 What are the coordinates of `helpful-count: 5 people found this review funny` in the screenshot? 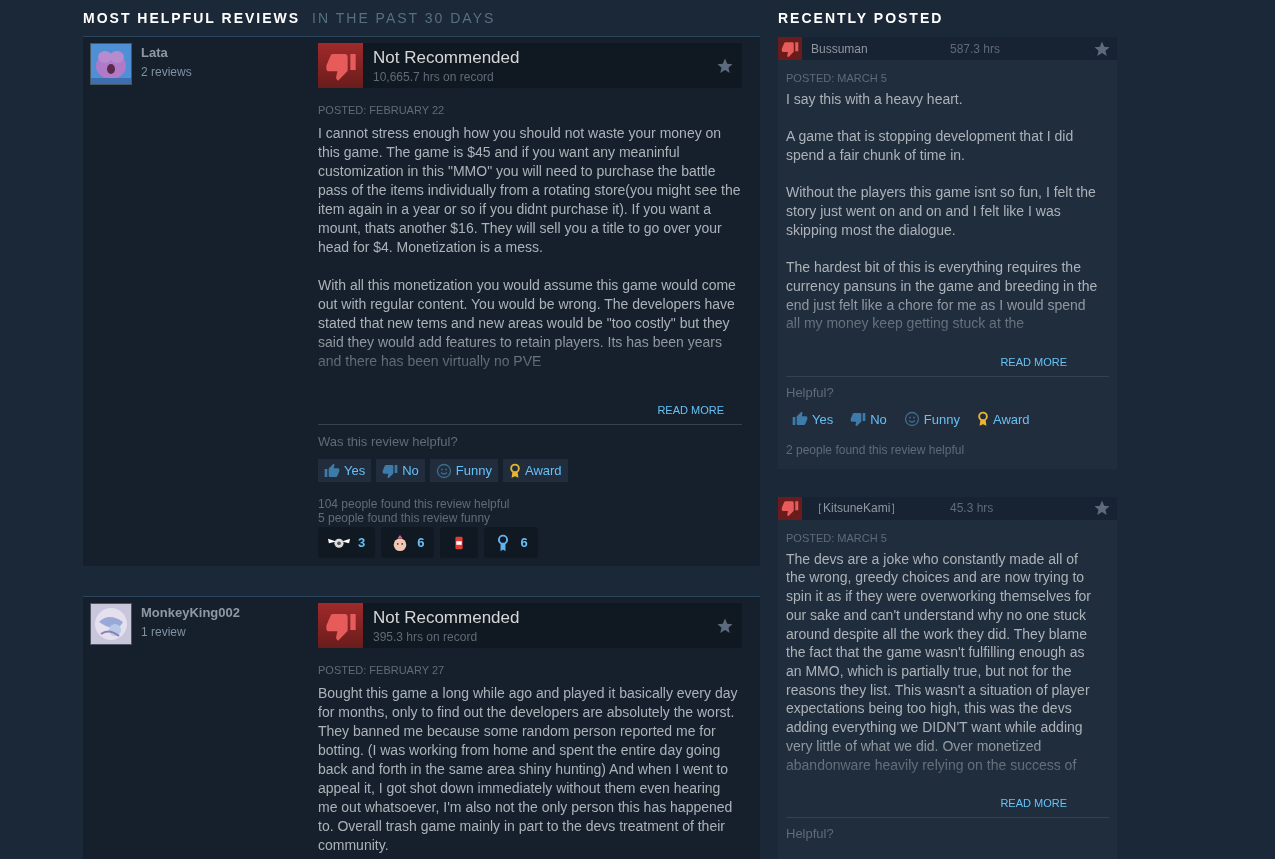 It's located at (405, 518).